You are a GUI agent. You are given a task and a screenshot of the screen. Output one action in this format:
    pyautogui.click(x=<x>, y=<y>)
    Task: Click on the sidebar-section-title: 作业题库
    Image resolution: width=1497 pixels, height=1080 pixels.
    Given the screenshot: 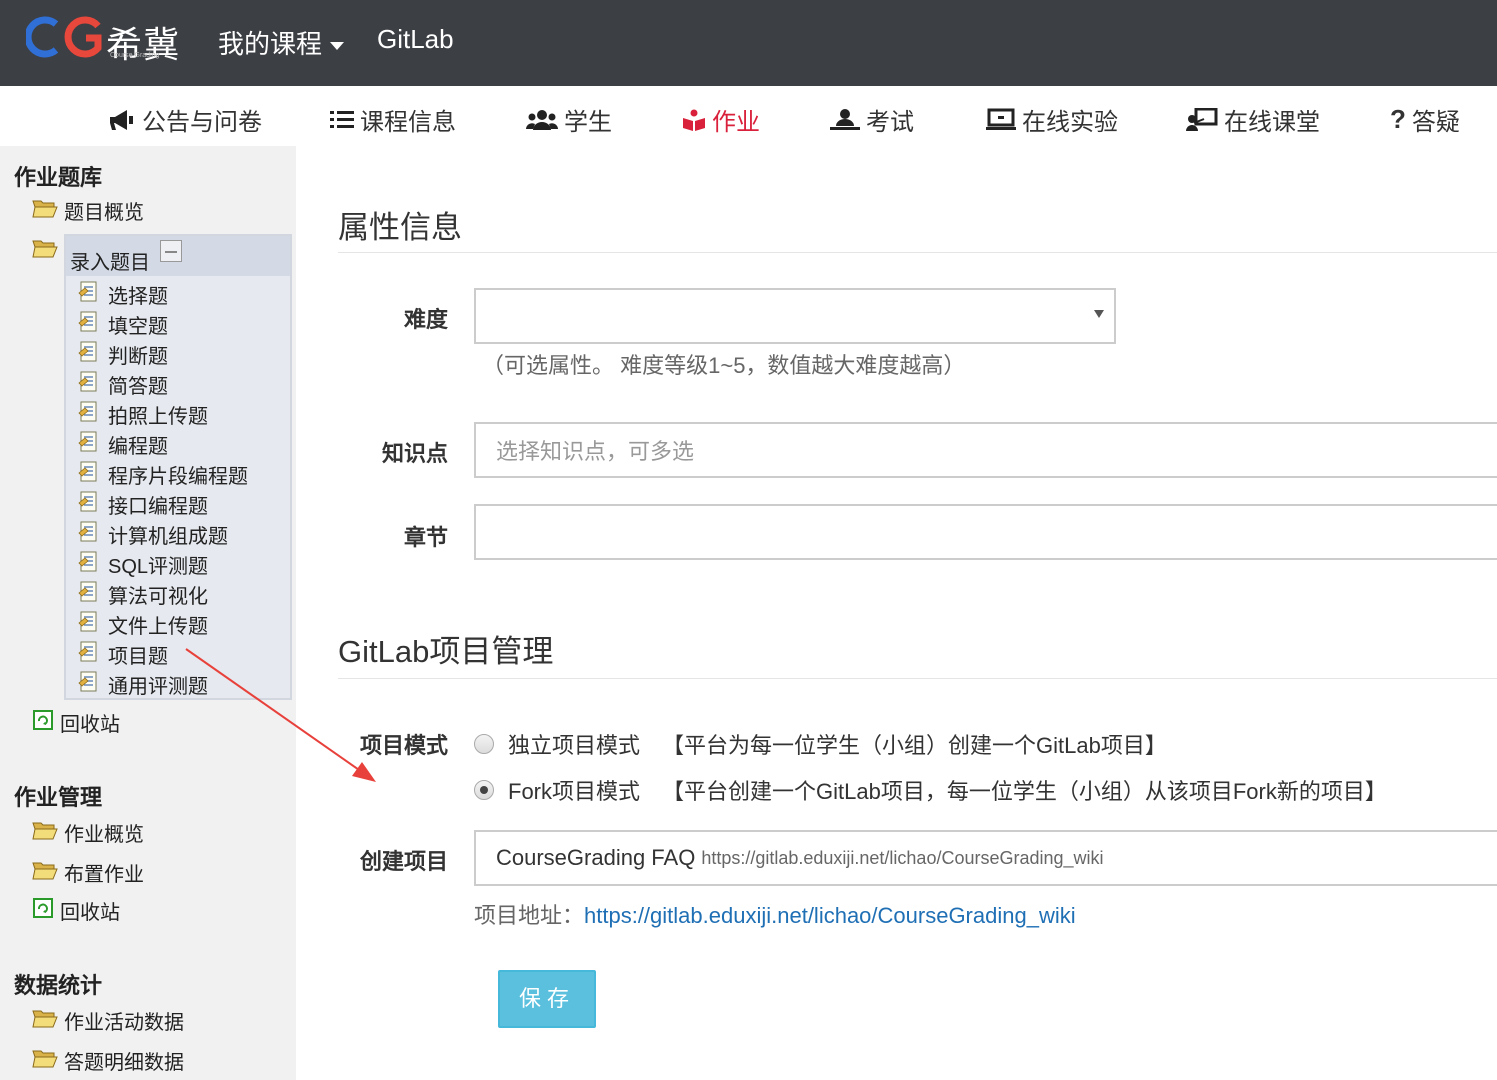 What is the action you would take?
    pyautogui.click(x=58, y=177)
    